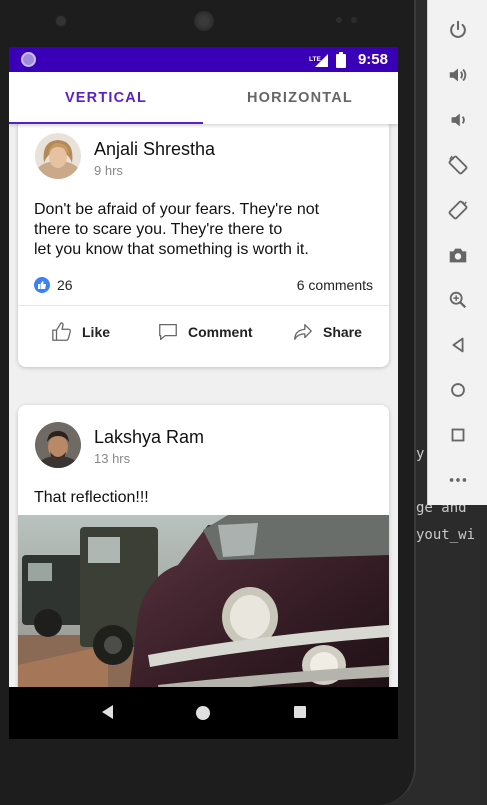  What do you see at coordinates (300, 712) in the screenshot?
I see `nav-recents-icon` at bounding box center [300, 712].